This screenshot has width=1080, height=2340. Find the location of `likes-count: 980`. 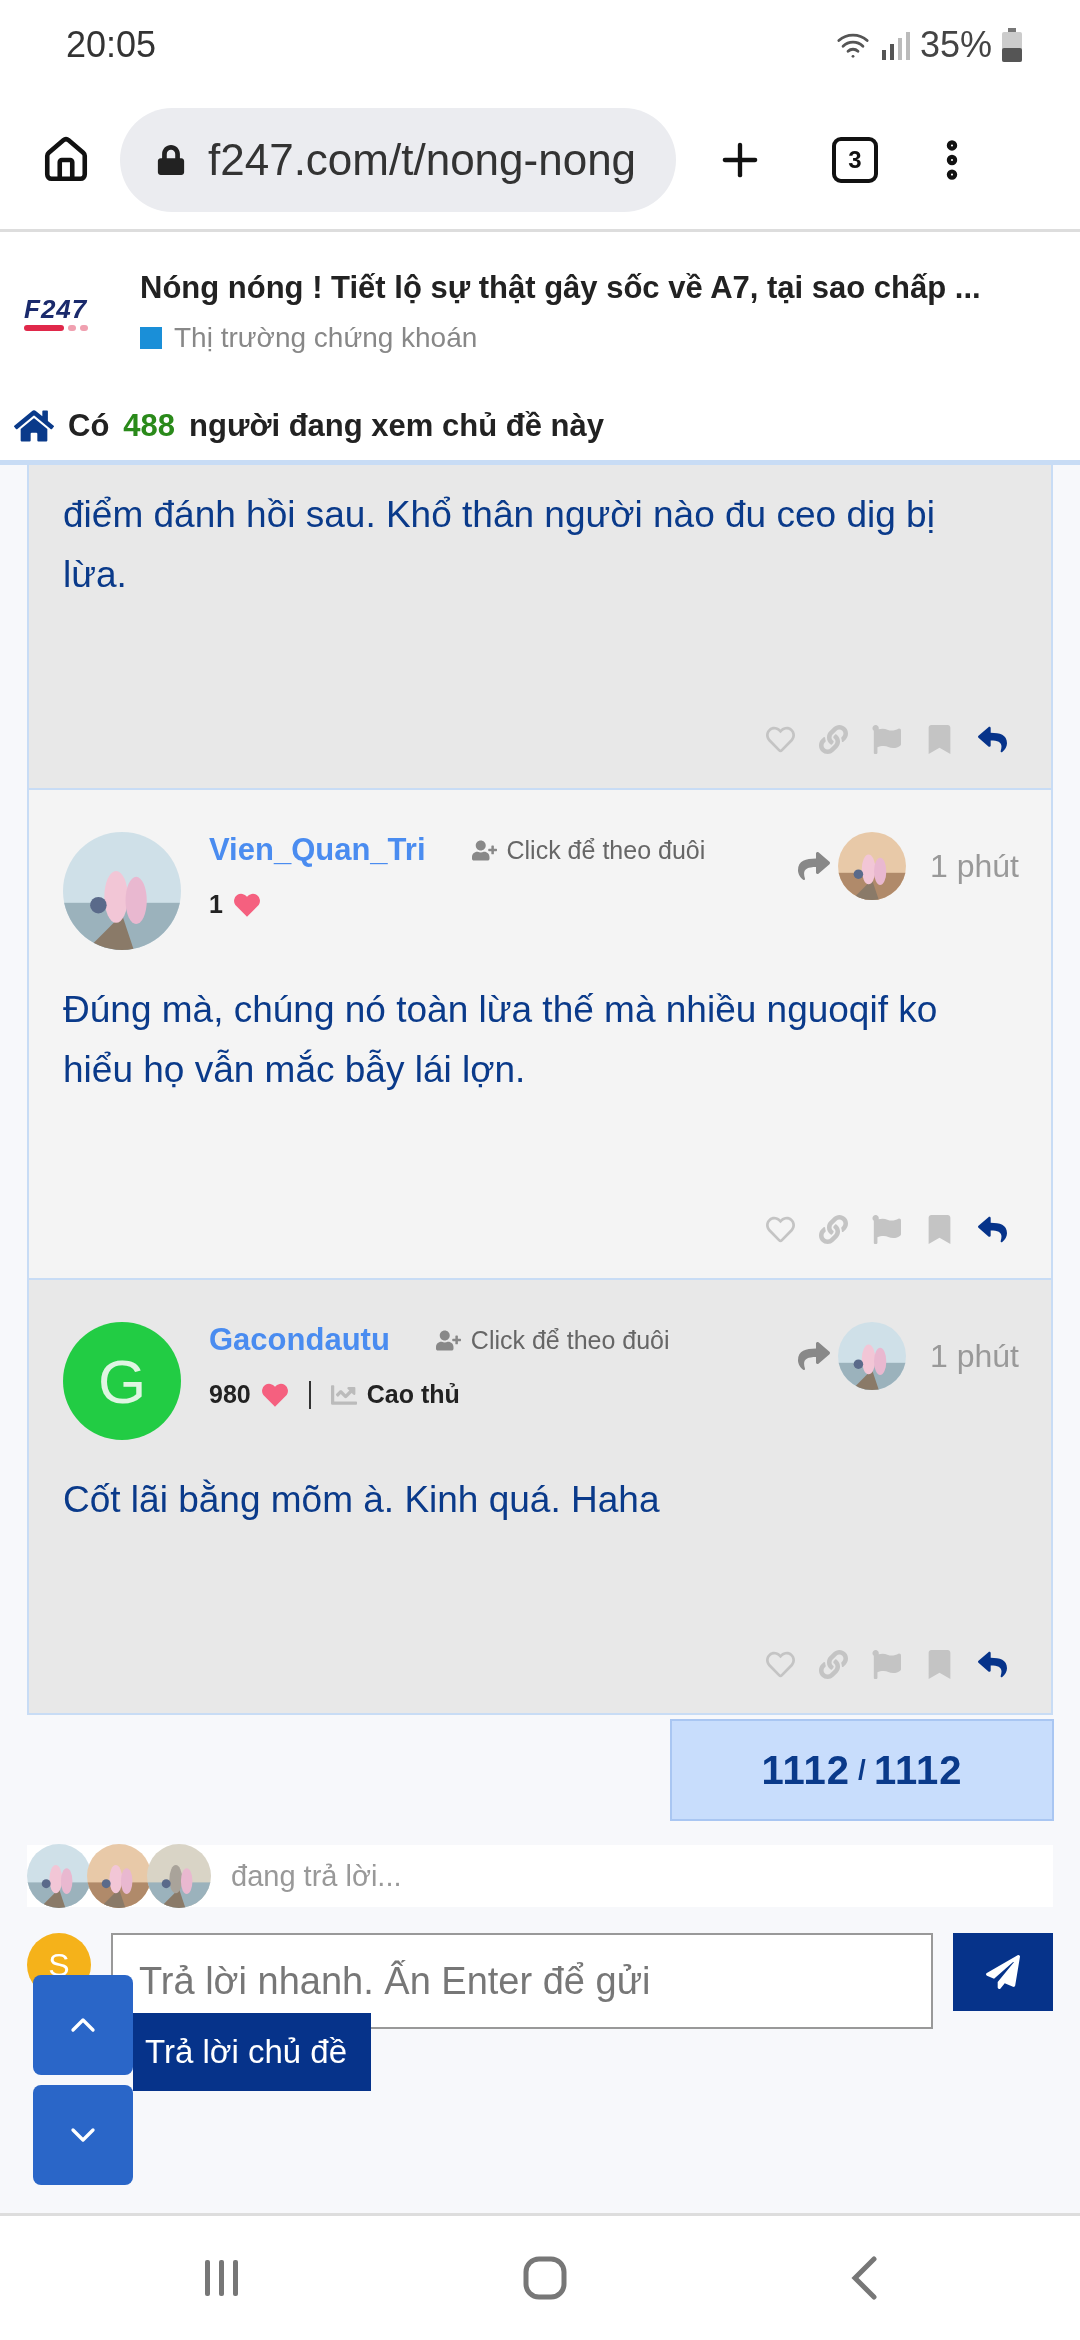

likes-count: 980 is located at coordinates (230, 1394).